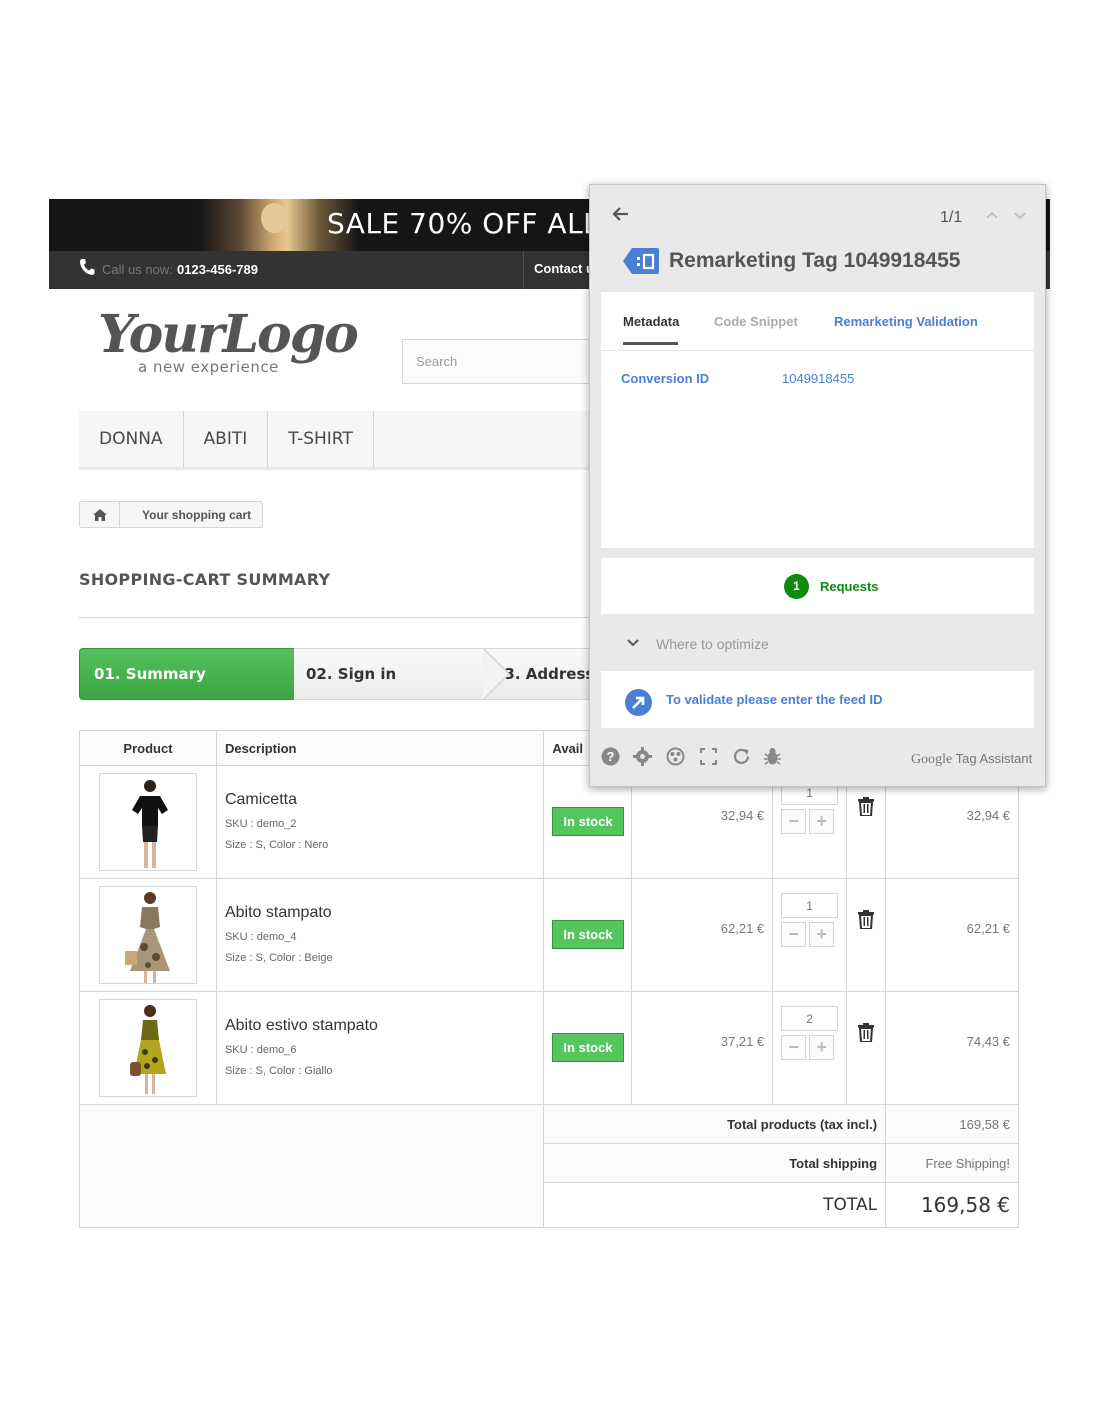 This screenshot has width=1100, height=1422. I want to click on logo-tagline: a new experience, so click(208, 367).